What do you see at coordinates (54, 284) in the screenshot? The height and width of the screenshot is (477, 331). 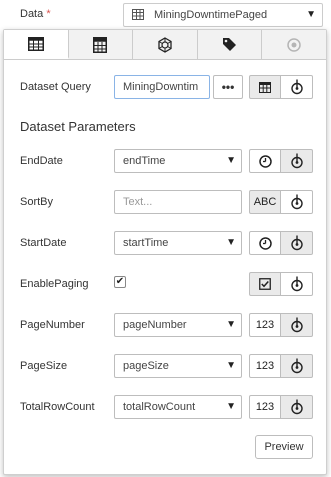 I see `parameter-label: EnablePaging` at bounding box center [54, 284].